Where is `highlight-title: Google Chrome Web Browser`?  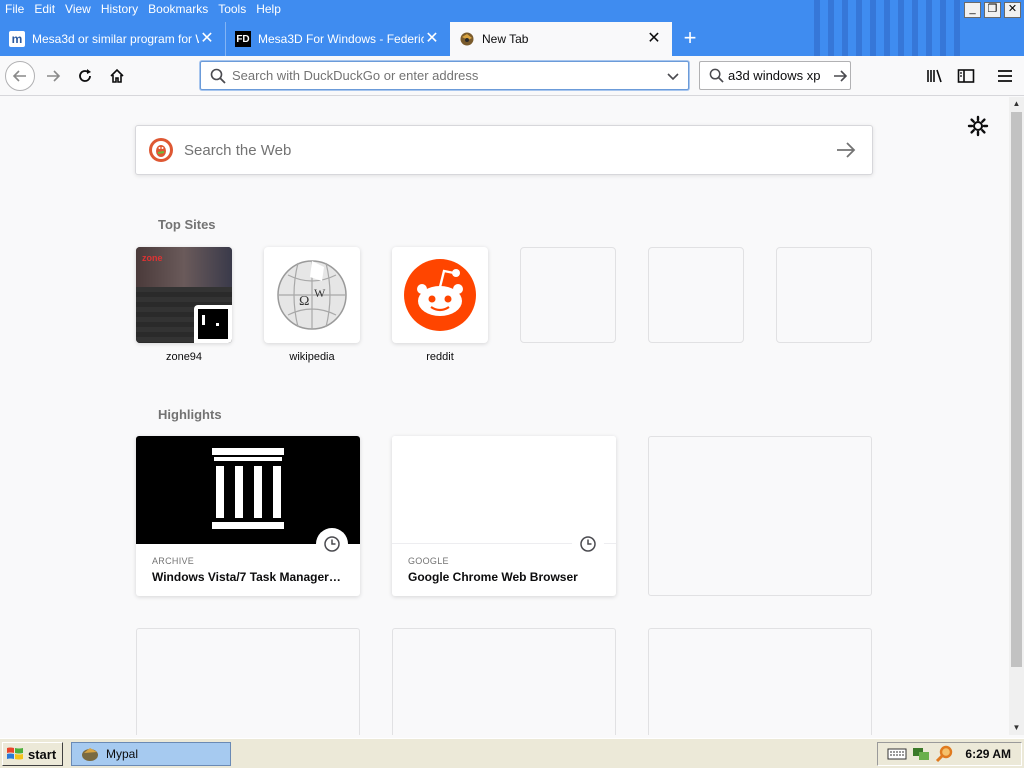 highlight-title: Google Chrome Web Browser is located at coordinates (493, 577).